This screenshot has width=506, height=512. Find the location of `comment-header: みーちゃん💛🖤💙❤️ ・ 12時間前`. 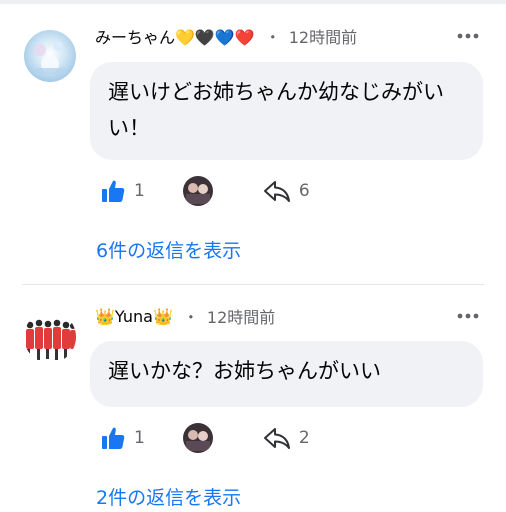

comment-header: みーちゃん💛🖤💙❤️ ・ 12時間前 is located at coordinates (226, 36).